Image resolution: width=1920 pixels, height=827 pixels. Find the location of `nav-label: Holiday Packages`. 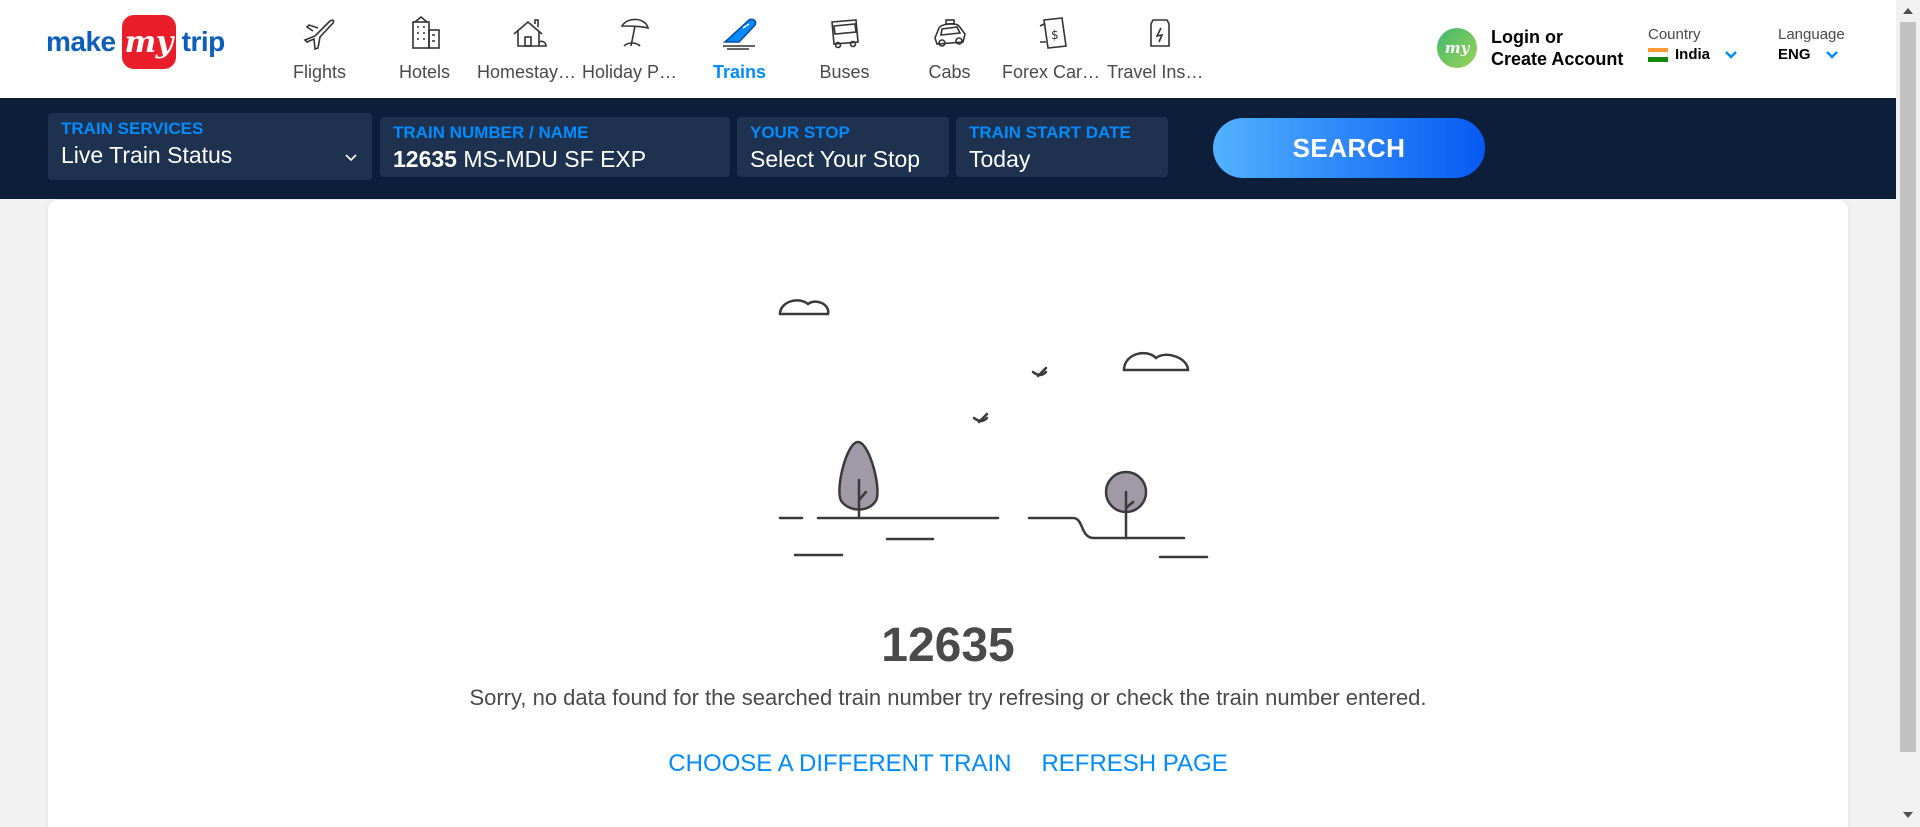

nav-label: Holiday Packages is located at coordinates (634, 72).